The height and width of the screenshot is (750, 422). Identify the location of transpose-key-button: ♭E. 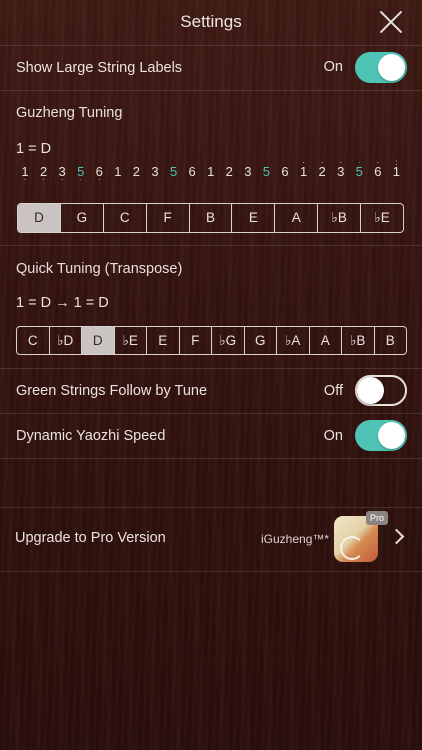
(131, 340).